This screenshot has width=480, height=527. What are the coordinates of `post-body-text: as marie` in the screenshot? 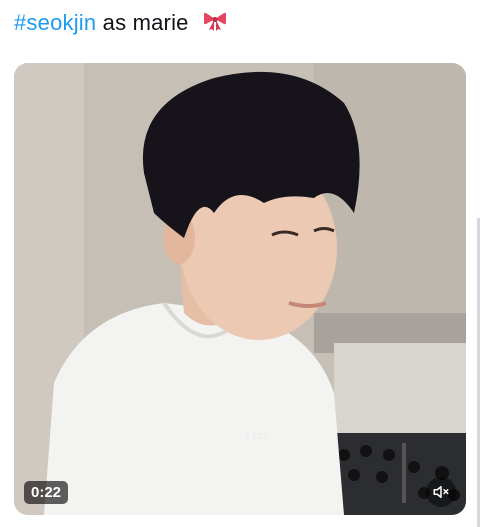 It's located at (145, 22).